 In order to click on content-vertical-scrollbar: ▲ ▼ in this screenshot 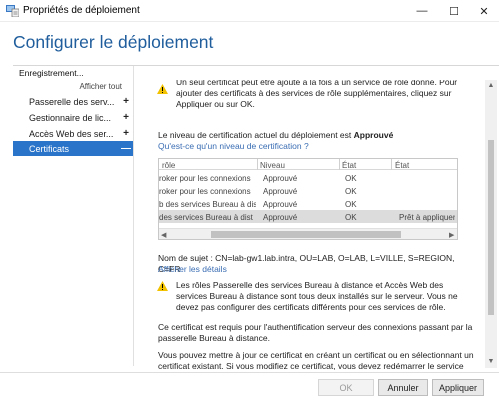, I will do `click(491, 224)`.